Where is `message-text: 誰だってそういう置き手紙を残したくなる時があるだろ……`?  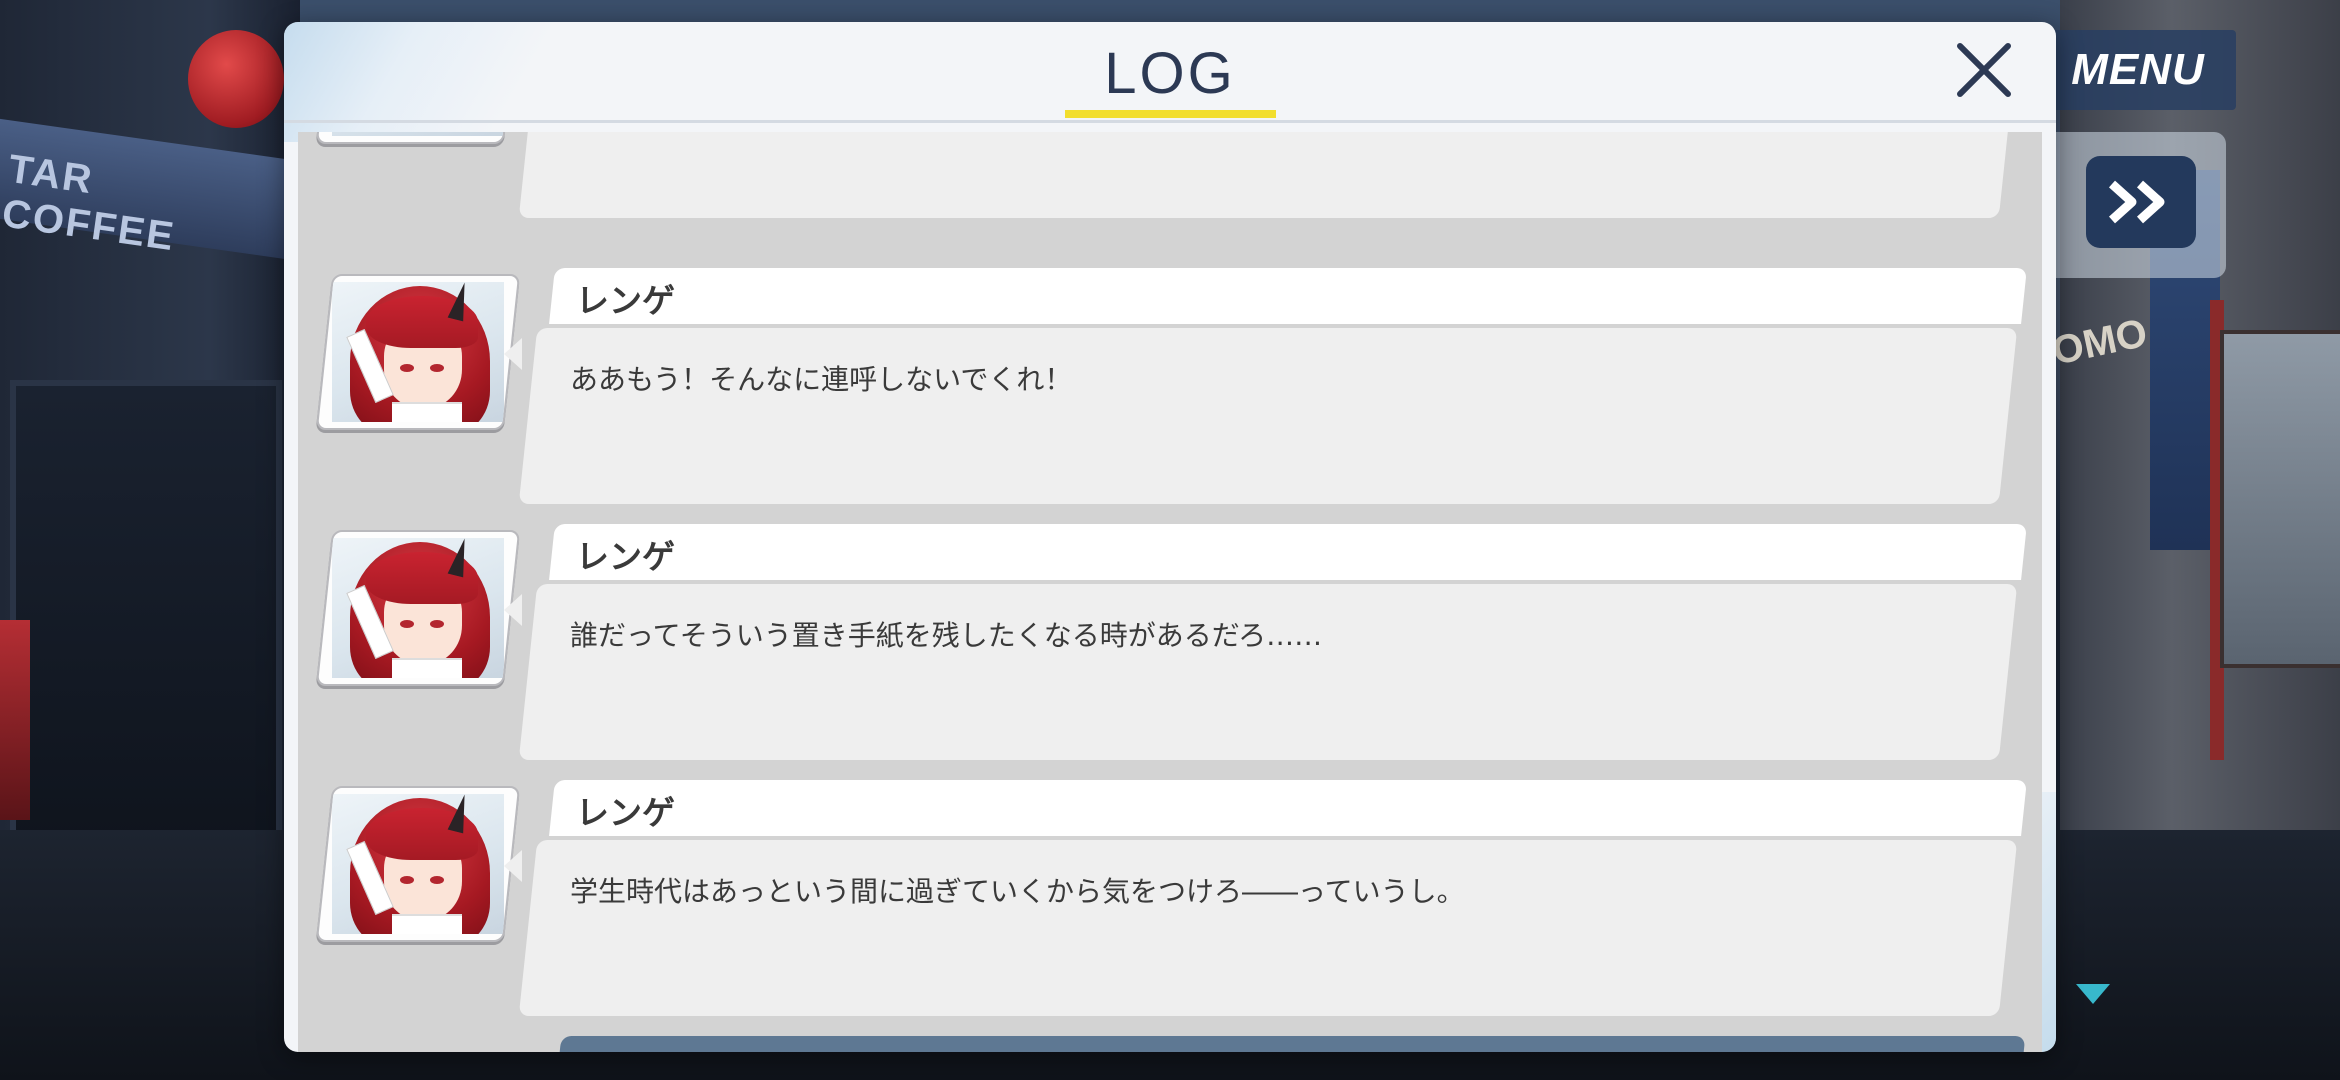 message-text: 誰だってそういう置き手紙を残したくなる時があるだろ…… is located at coordinates (946, 635).